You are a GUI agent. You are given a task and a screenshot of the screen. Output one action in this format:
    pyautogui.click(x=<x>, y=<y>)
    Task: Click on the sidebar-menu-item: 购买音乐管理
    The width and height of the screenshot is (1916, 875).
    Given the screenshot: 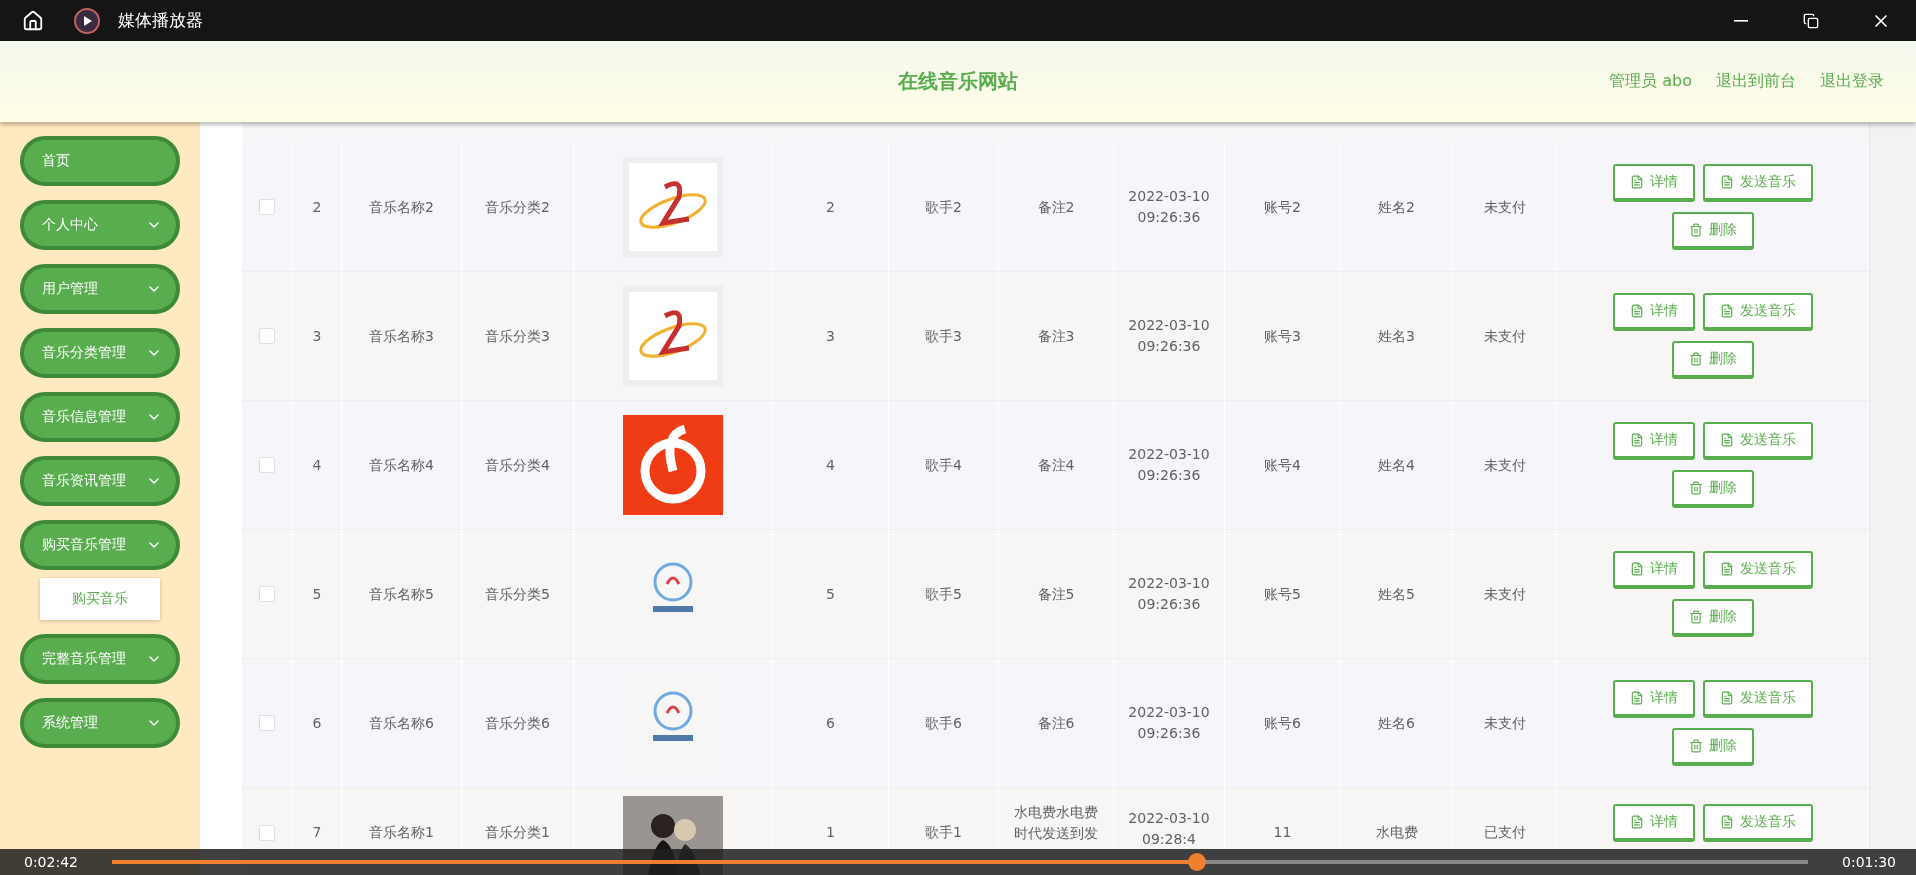 What is the action you would take?
    pyautogui.click(x=100, y=545)
    